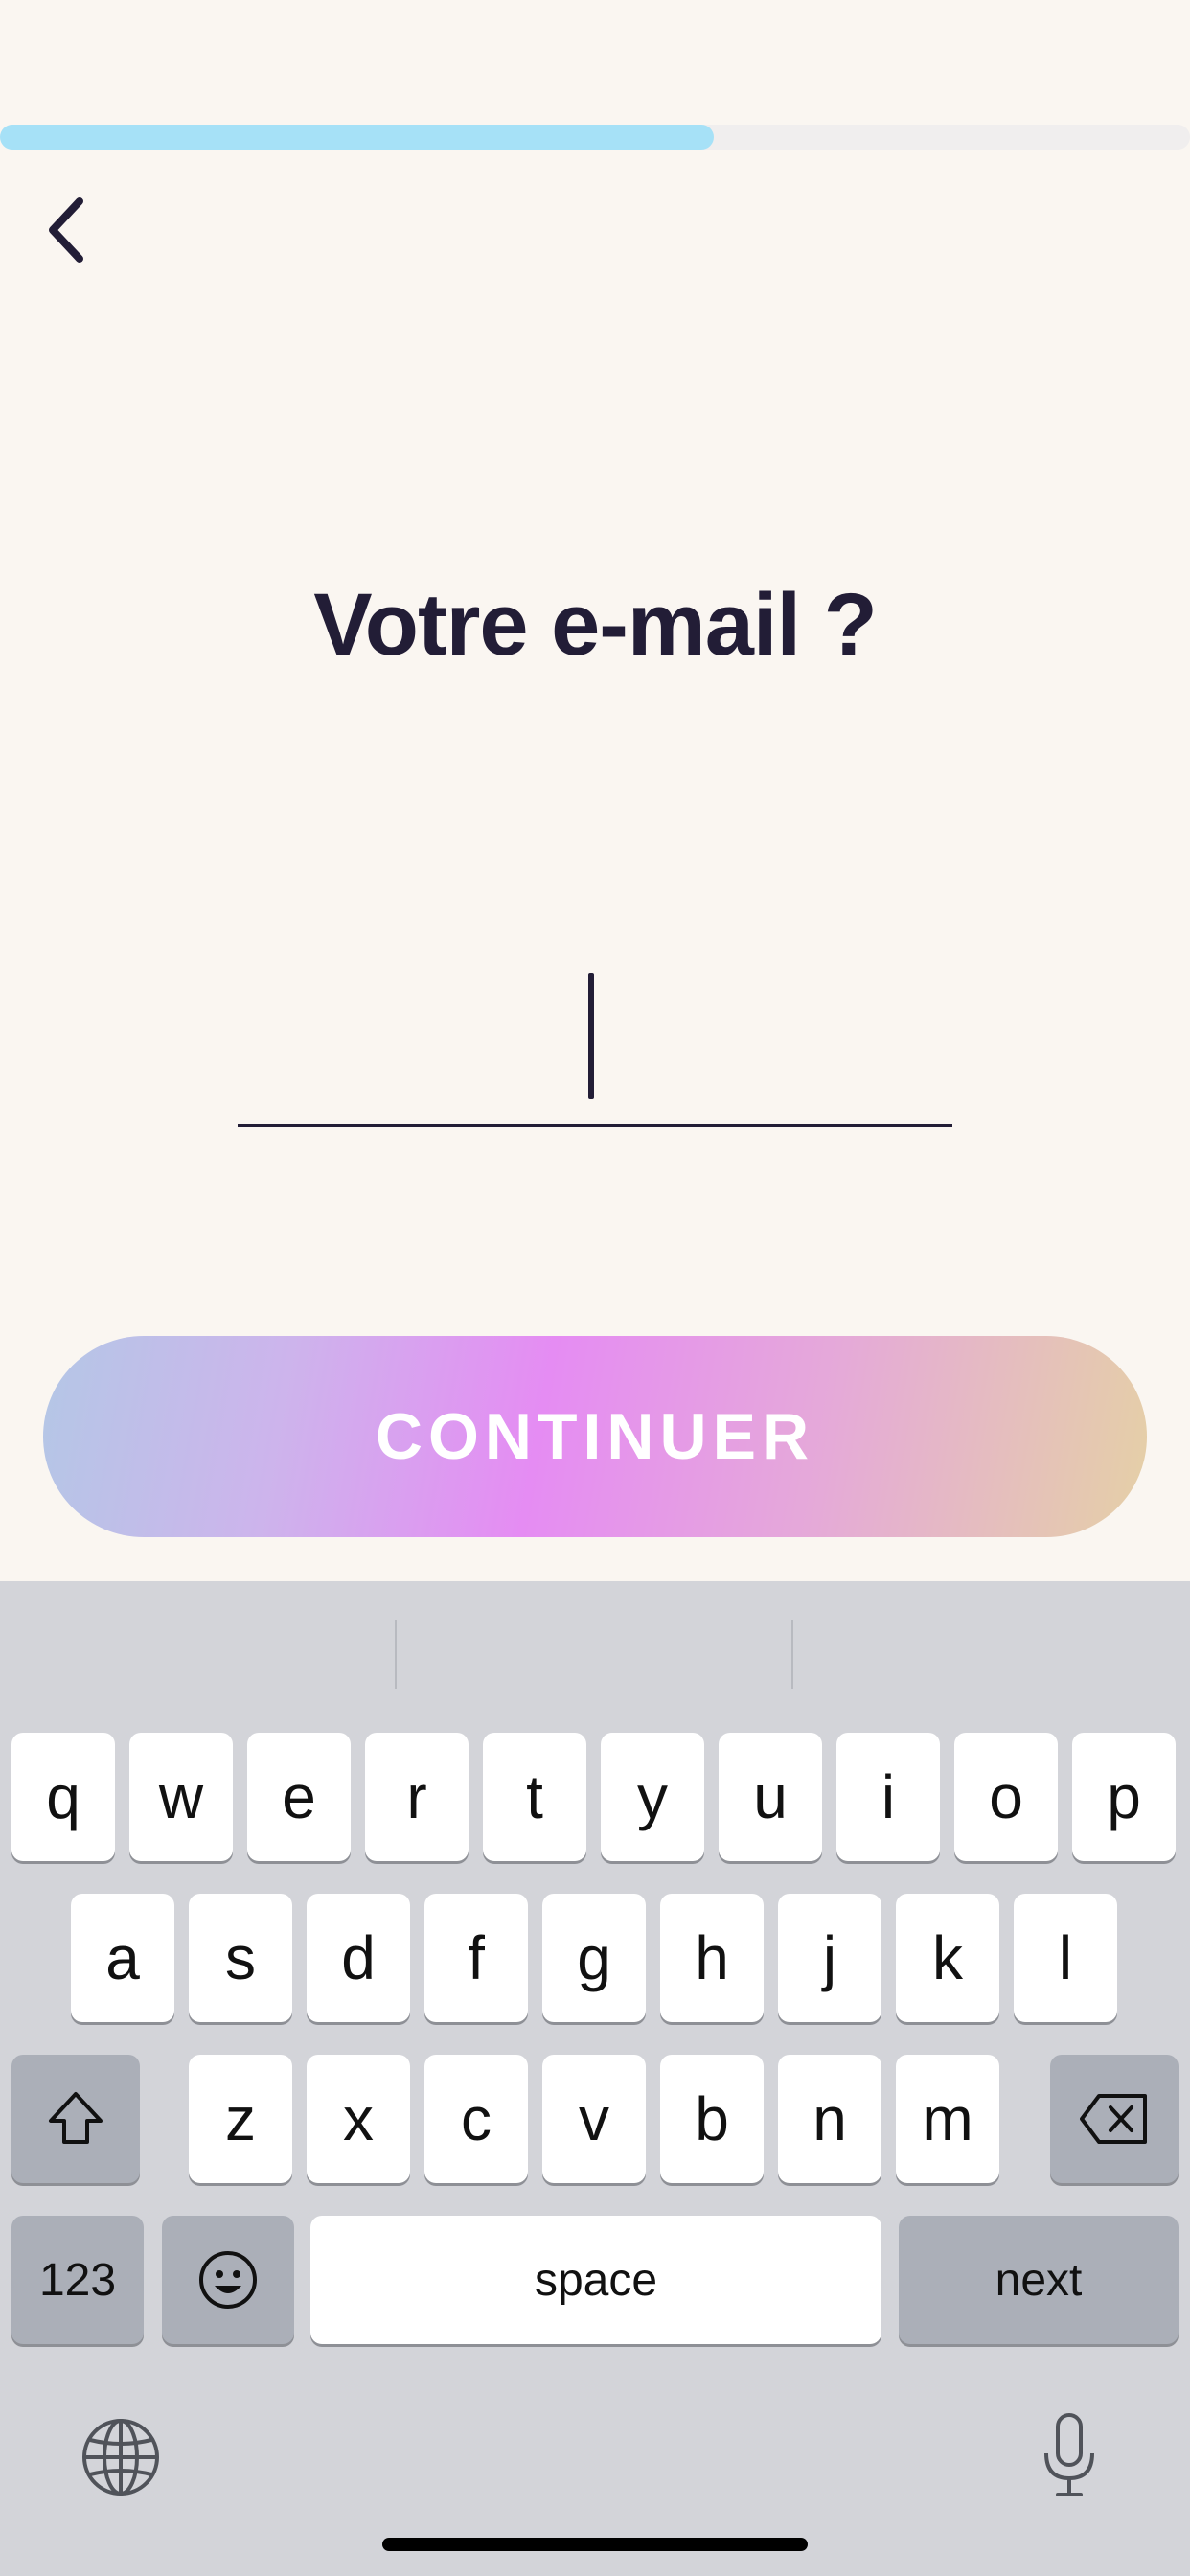 This screenshot has width=1190, height=2576. What do you see at coordinates (63, 1797) in the screenshot?
I see `key-q: q` at bounding box center [63, 1797].